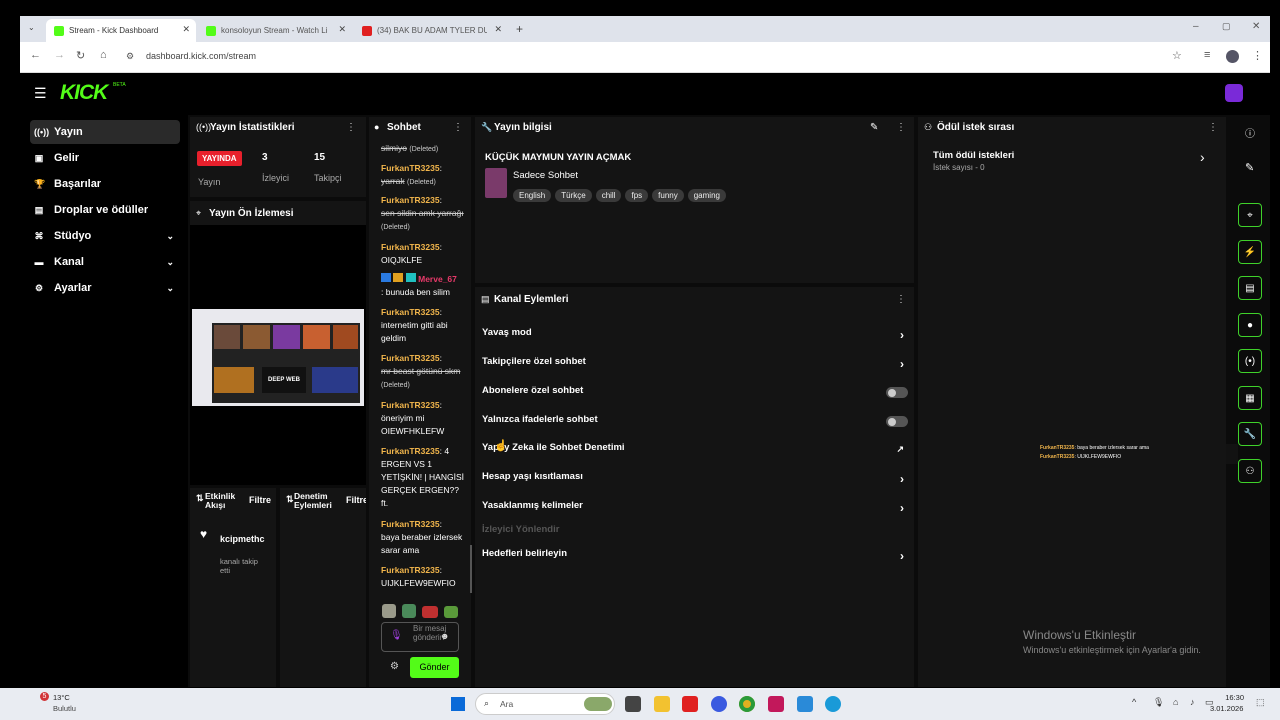 This screenshot has height=720, width=1280. Describe the element at coordinates (1250, 215) in the screenshot. I see `tool-preview-button: ⌖` at that location.